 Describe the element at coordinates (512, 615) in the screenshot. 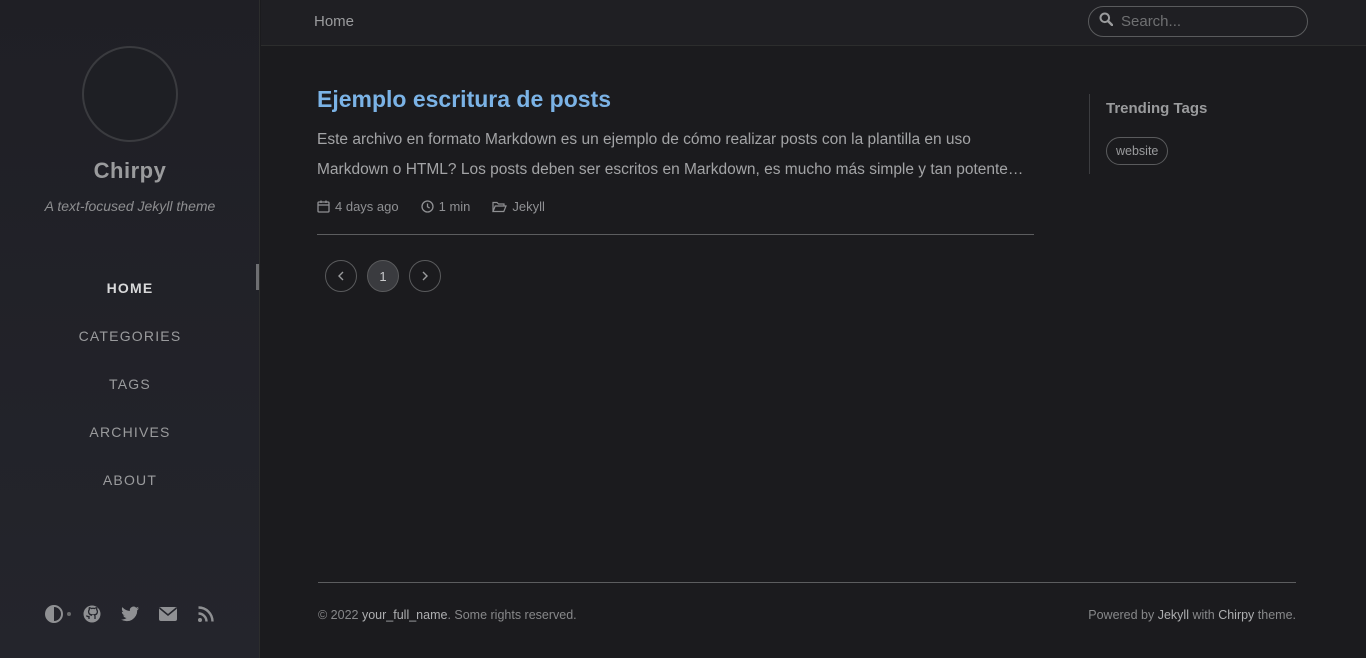

I see `rights-text: . Some rights reserved.` at that location.